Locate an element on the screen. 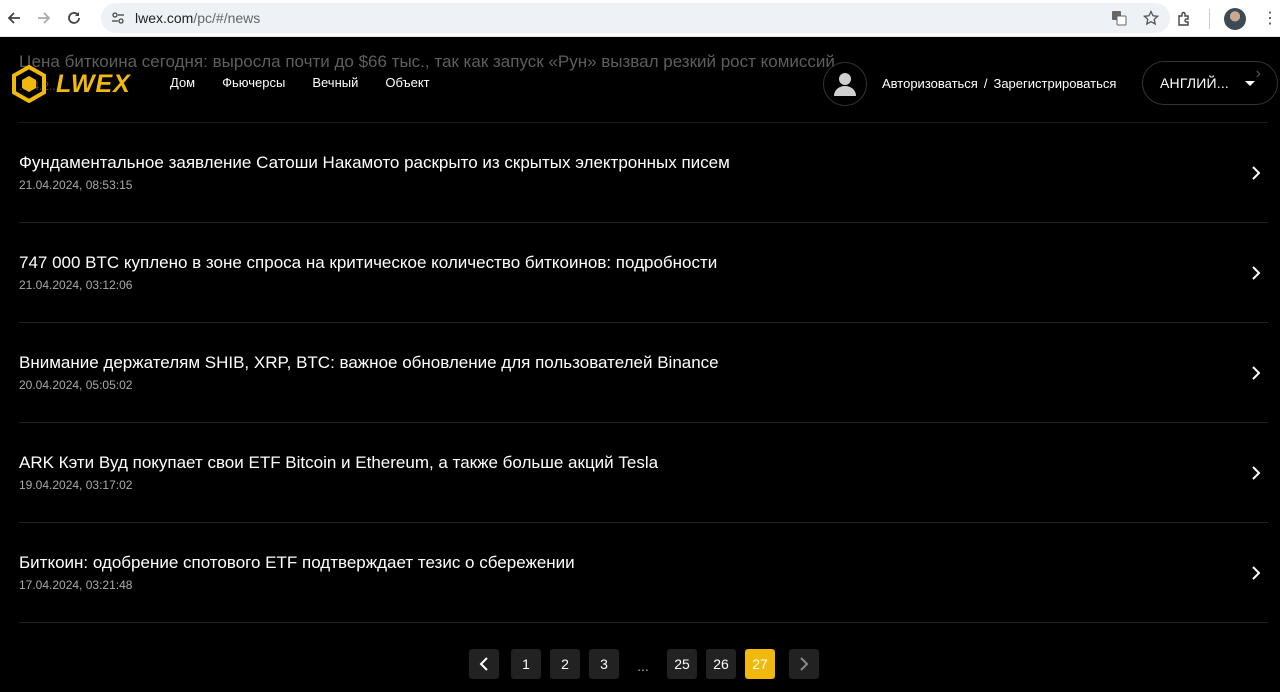 The height and width of the screenshot is (692, 1280). current-page-button: 27 is located at coordinates (760, 664).